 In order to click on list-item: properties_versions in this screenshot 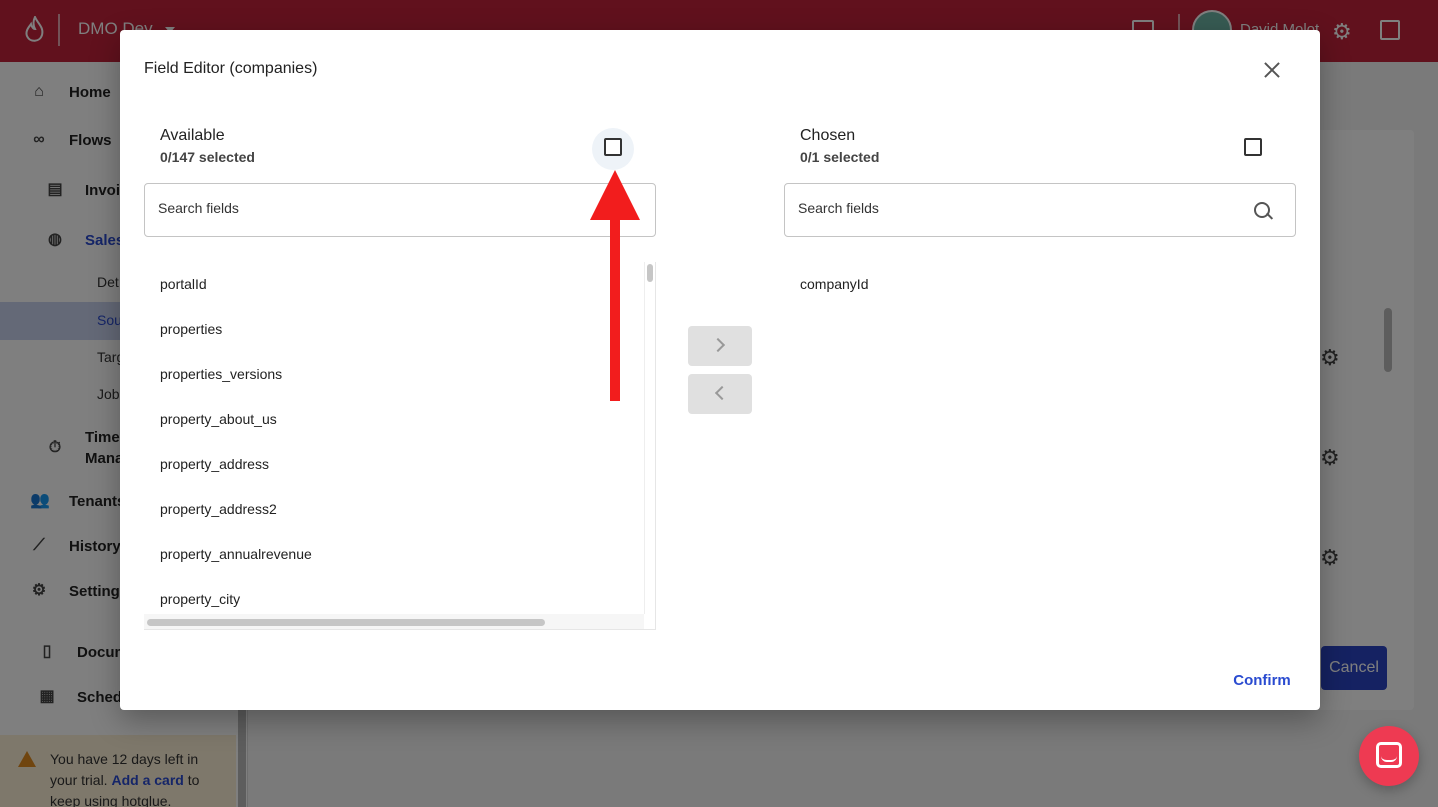, I will do `click(221, 374)`.